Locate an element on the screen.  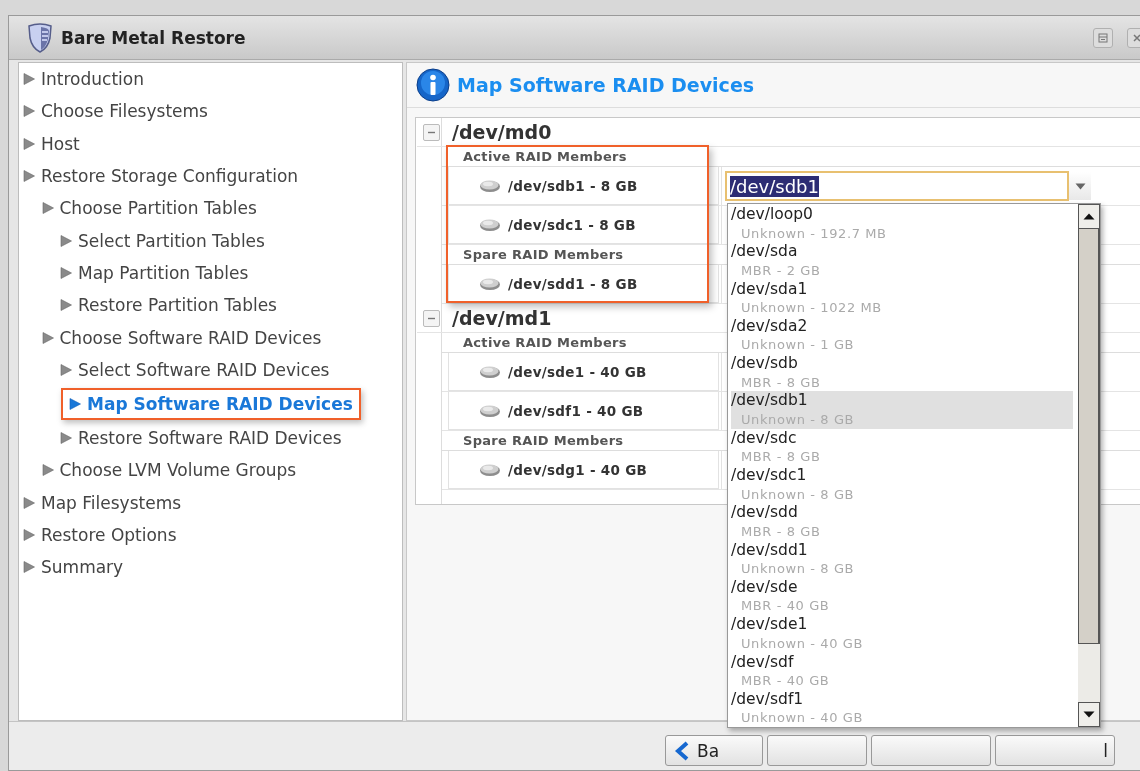
back-button: Ba is located at coordinates (714, 750).